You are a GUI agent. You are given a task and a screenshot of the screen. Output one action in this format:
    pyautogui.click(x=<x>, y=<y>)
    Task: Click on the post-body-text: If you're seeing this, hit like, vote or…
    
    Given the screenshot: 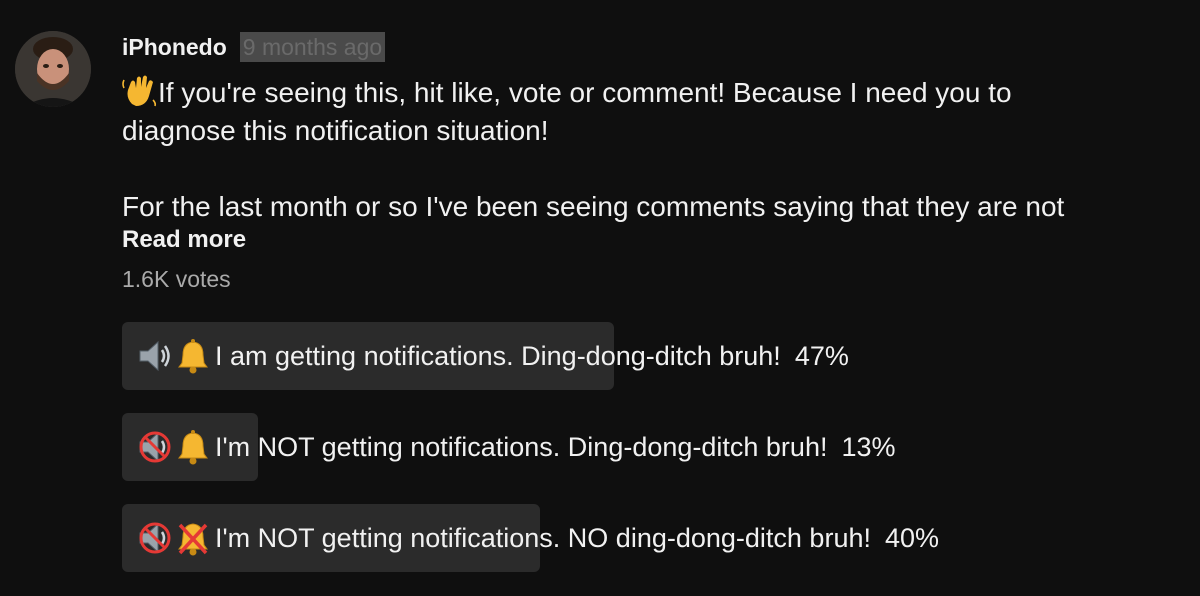 What is the action you would take?
    pyautogui.click(x=585, y=92)
    